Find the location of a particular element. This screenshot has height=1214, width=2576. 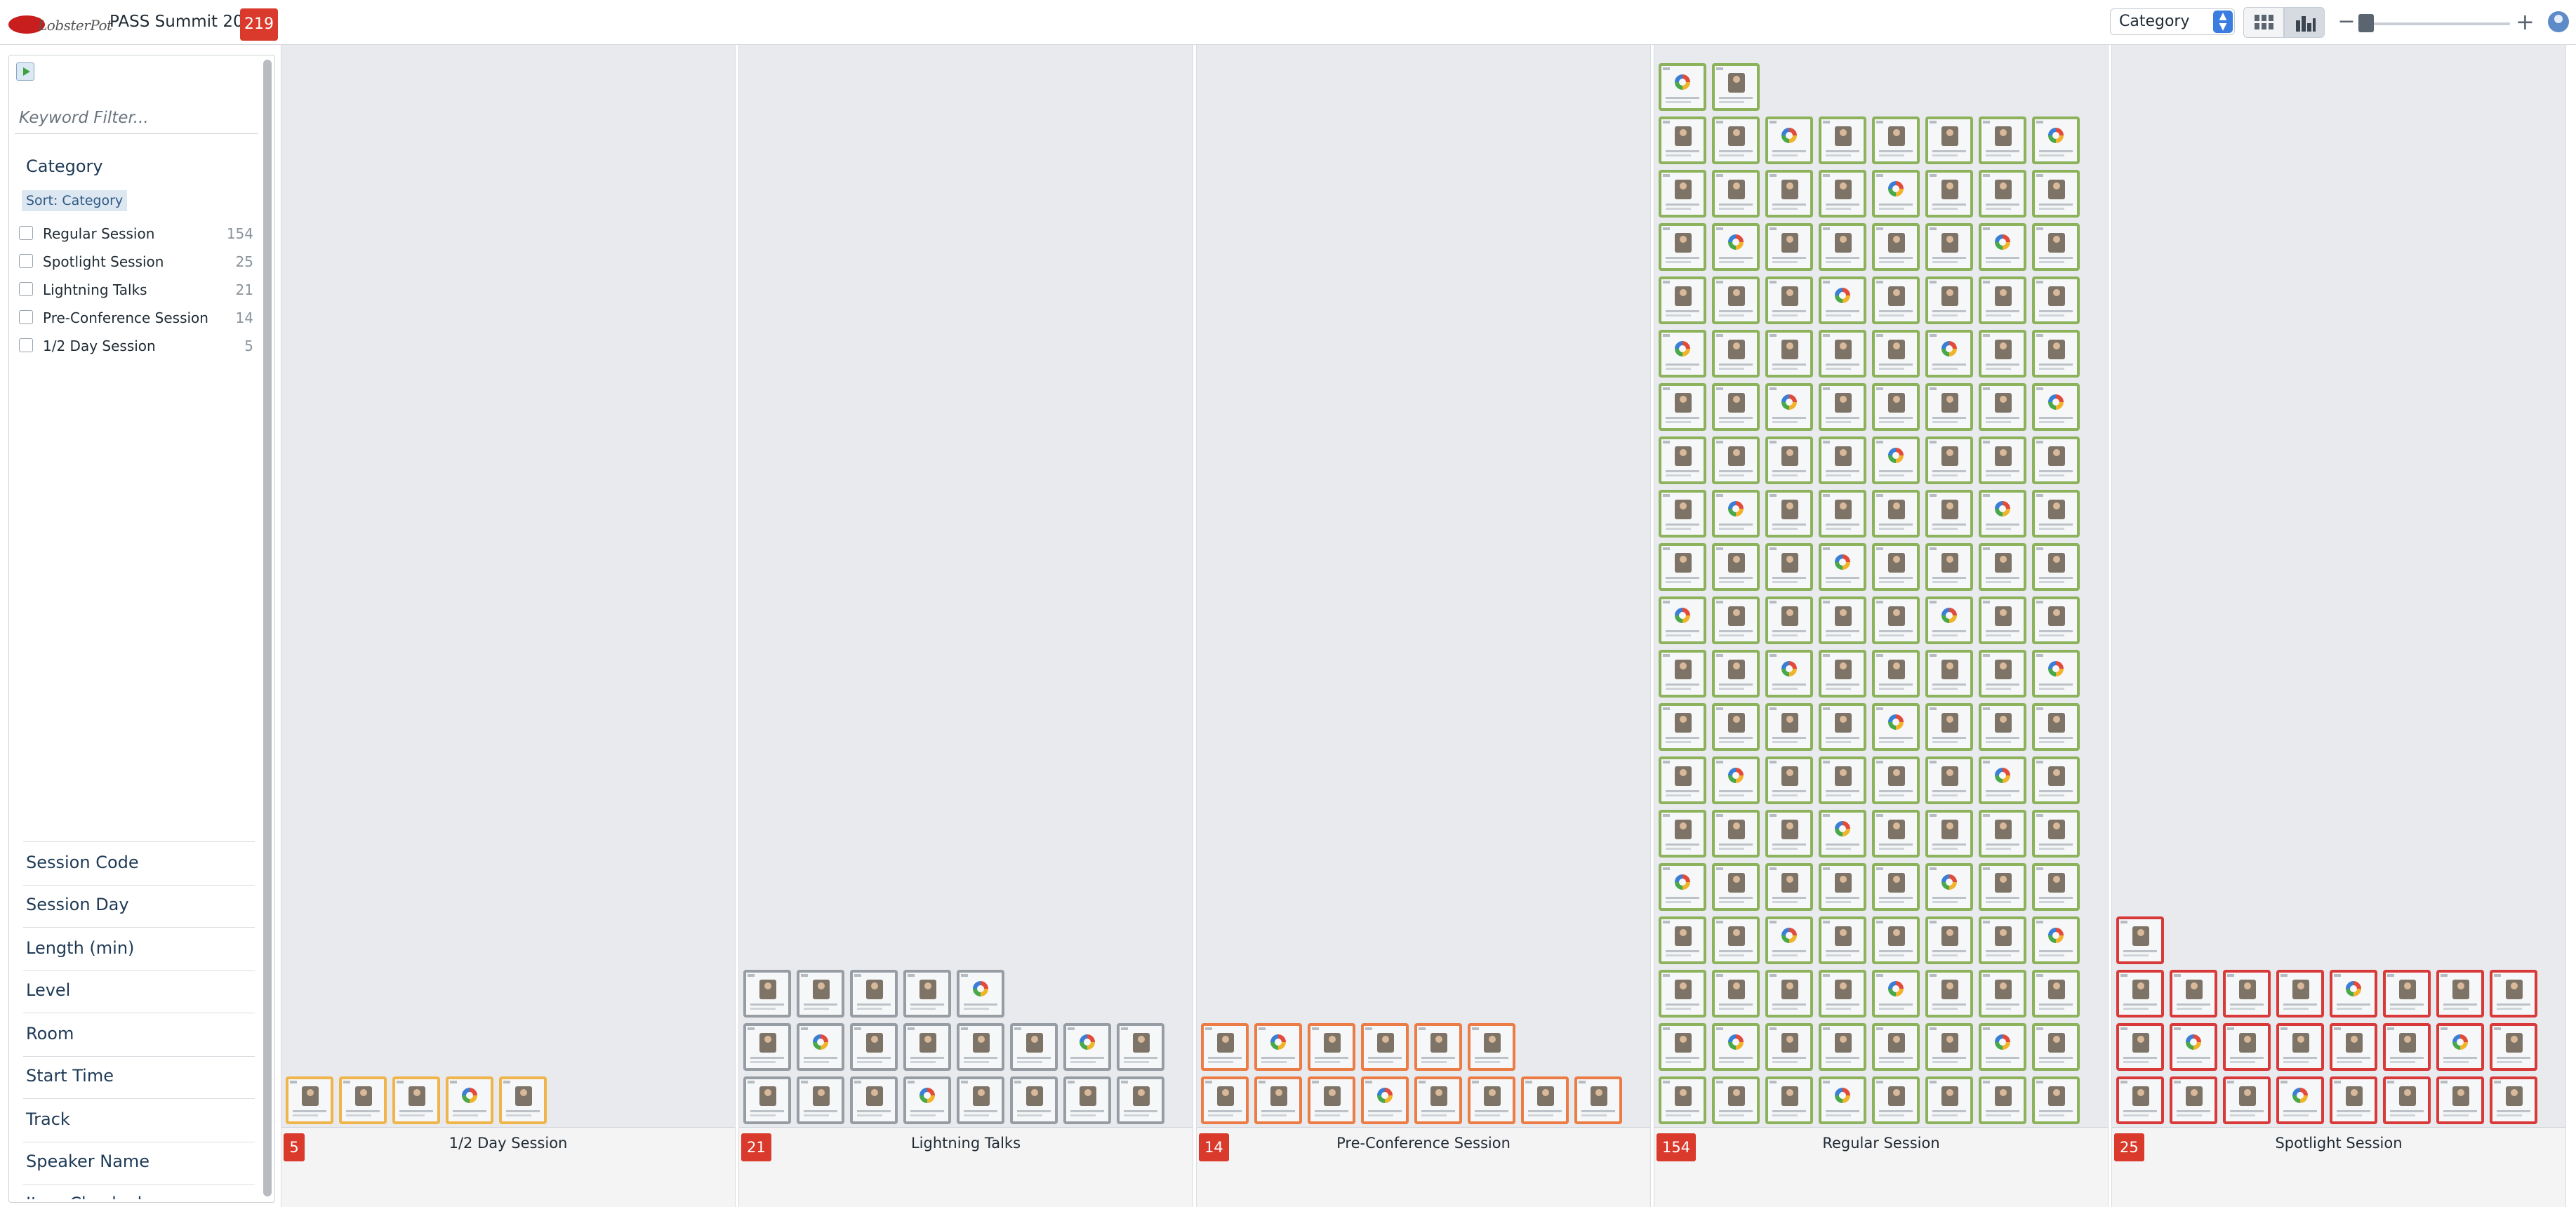

facet-option: Regular Session 154 is located at coordinates (136, 234).